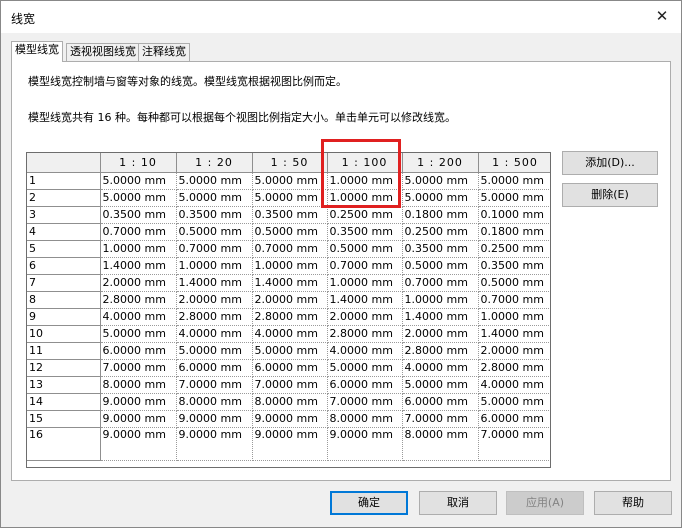  Describe the element at coordinates (64, 368) in the screenshot. I see `row-header: 12` at that location.